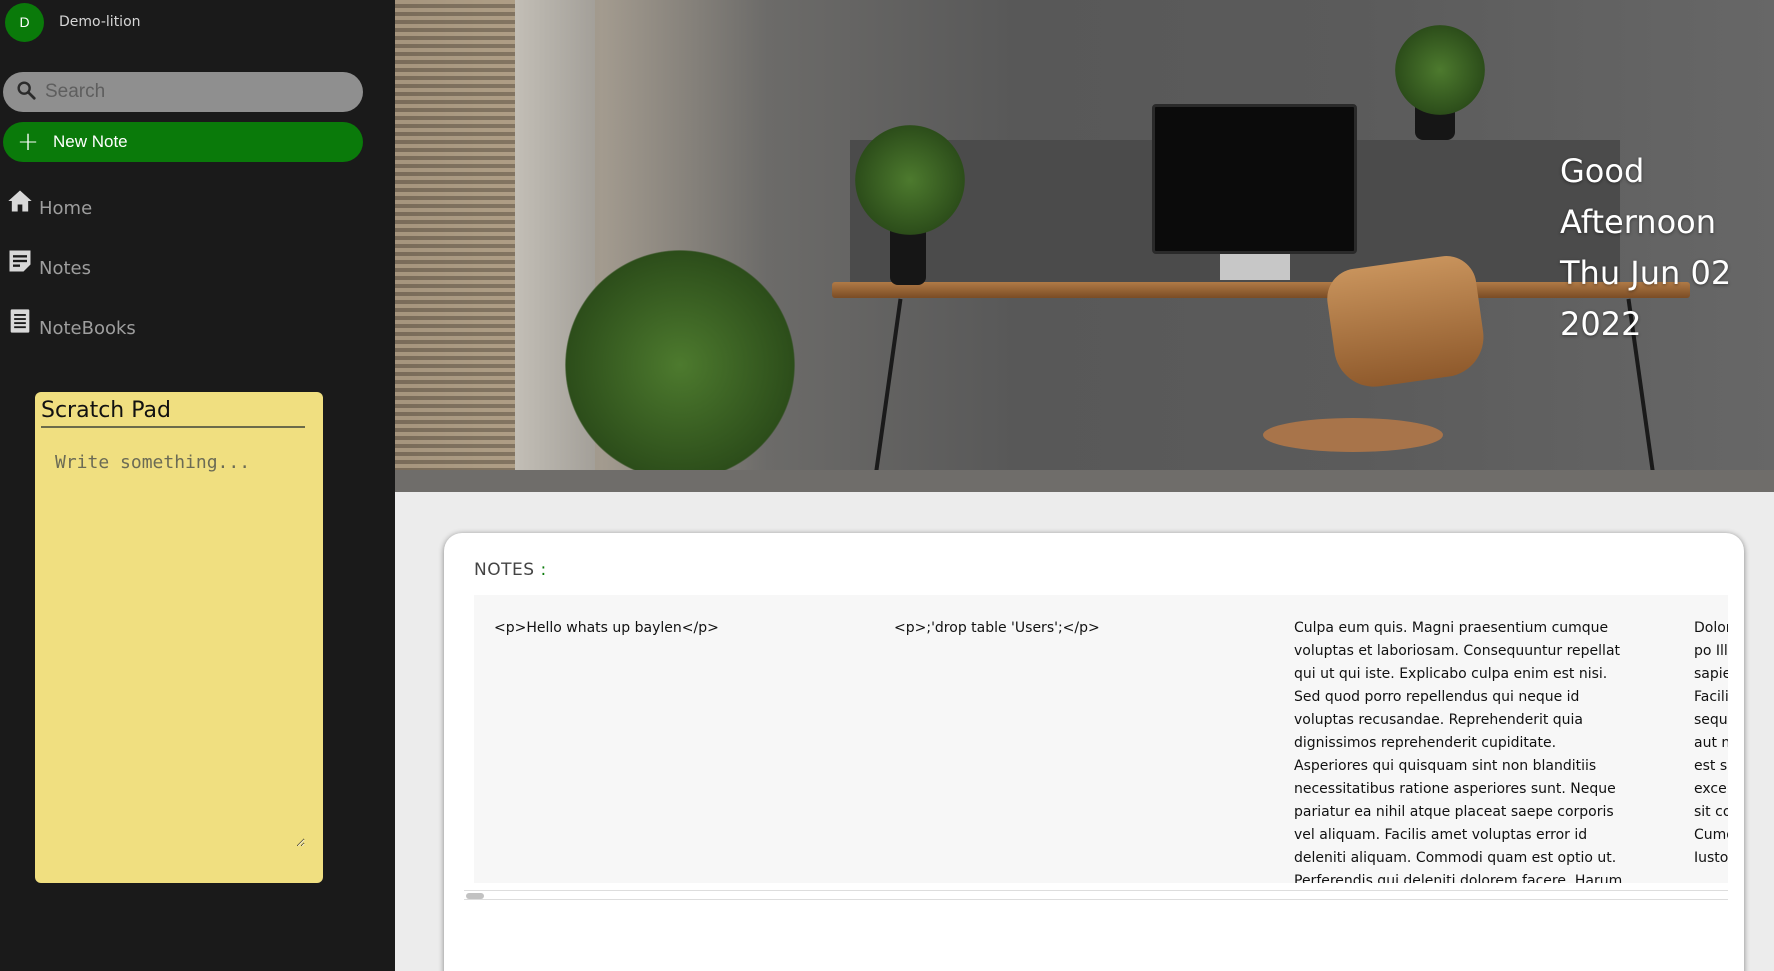 The height and width of the screenshot is (971, 1774). I want to click on user-profile: D Demo-lition, so click(73, 22).